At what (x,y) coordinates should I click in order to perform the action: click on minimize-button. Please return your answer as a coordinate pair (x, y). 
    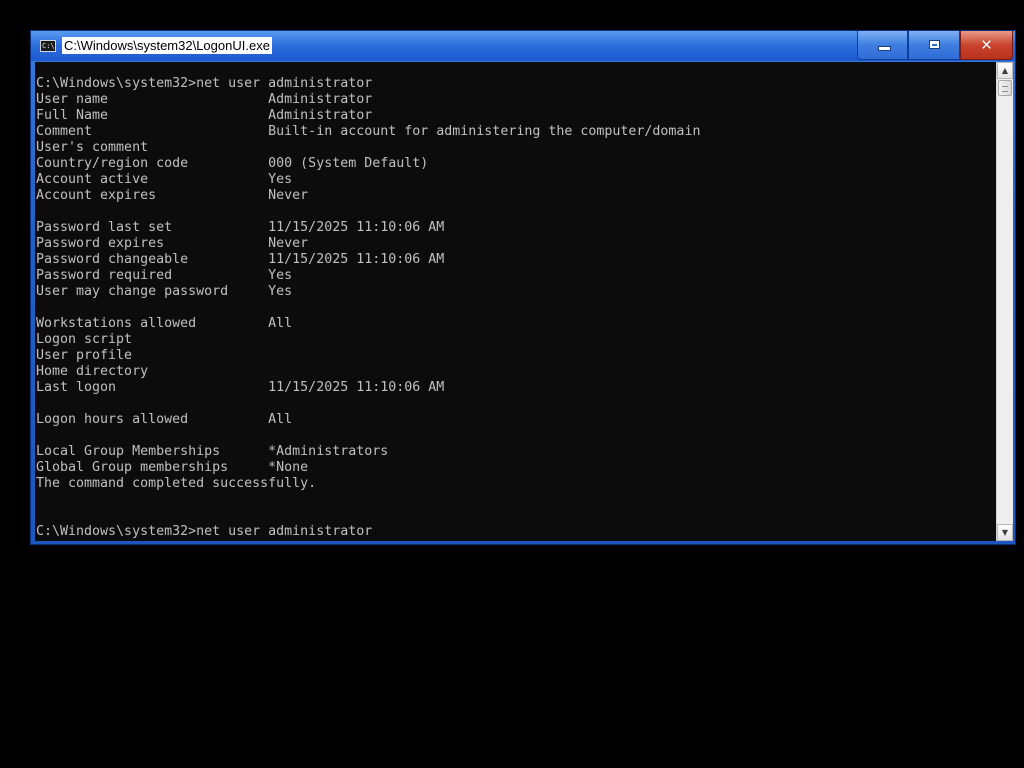
    Looking at the image, I should click on (882, 45).